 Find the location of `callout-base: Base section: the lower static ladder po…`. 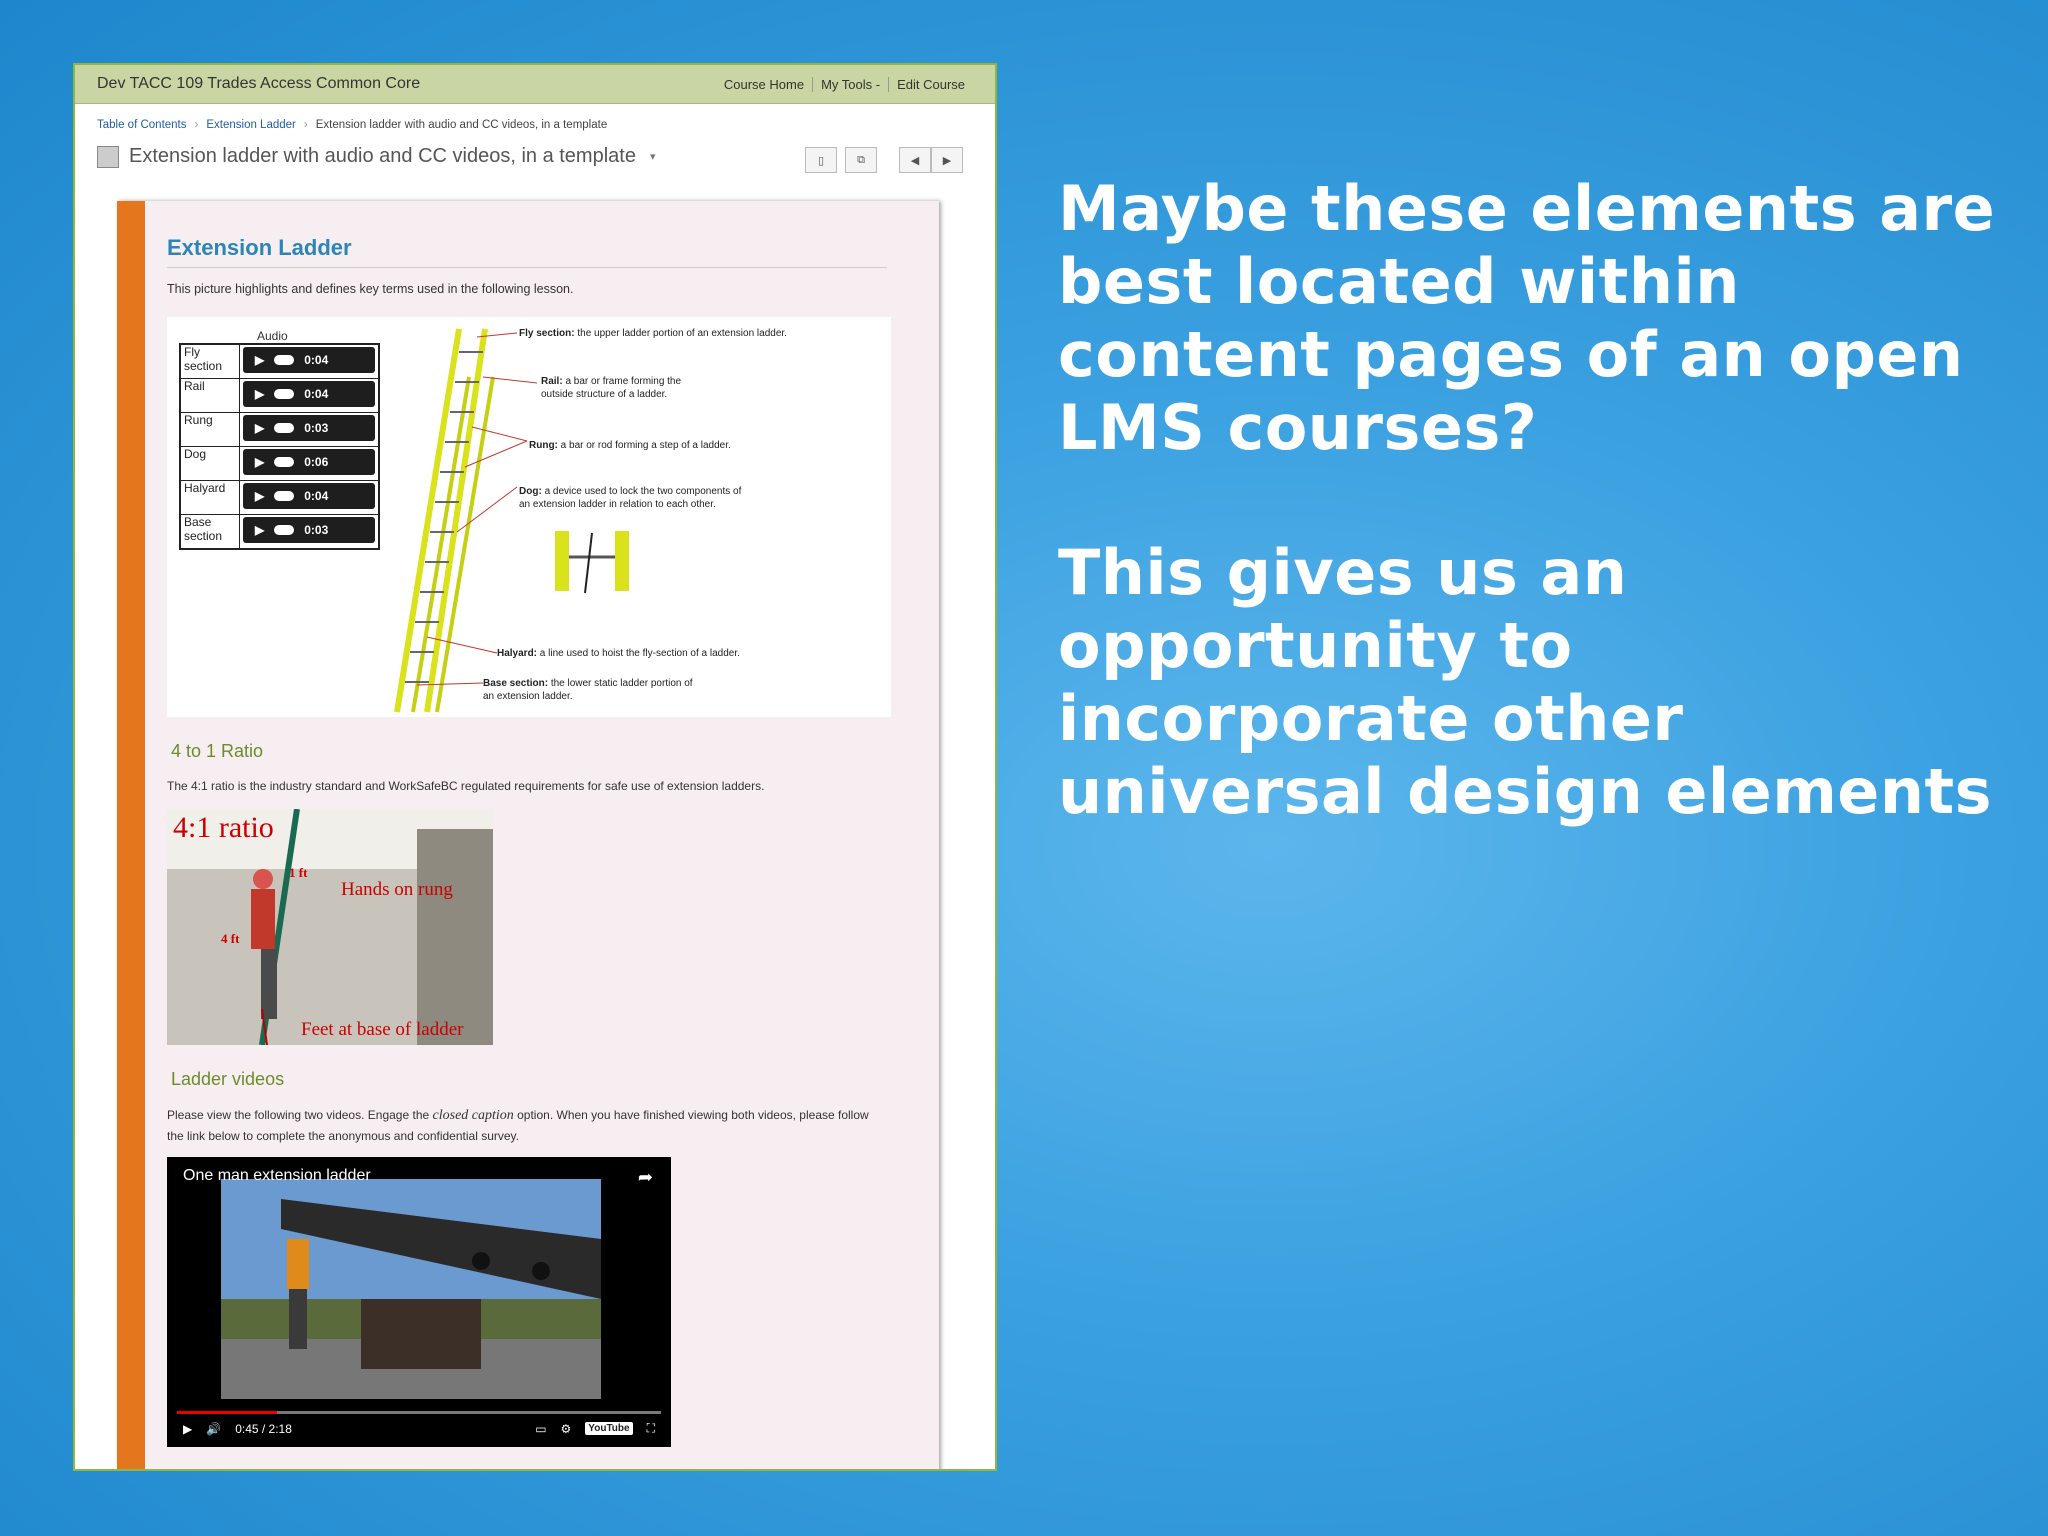

callout-base: Base section: the lower static ladder po… is located at coordinates (588, 690).